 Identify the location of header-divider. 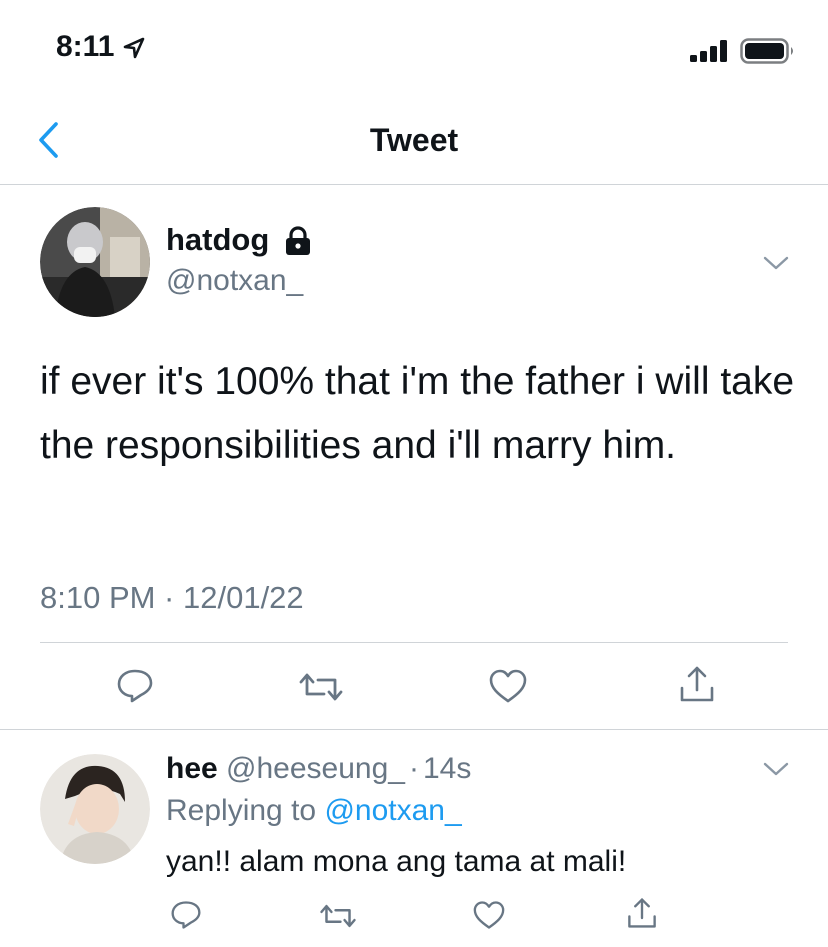
(414, 184).